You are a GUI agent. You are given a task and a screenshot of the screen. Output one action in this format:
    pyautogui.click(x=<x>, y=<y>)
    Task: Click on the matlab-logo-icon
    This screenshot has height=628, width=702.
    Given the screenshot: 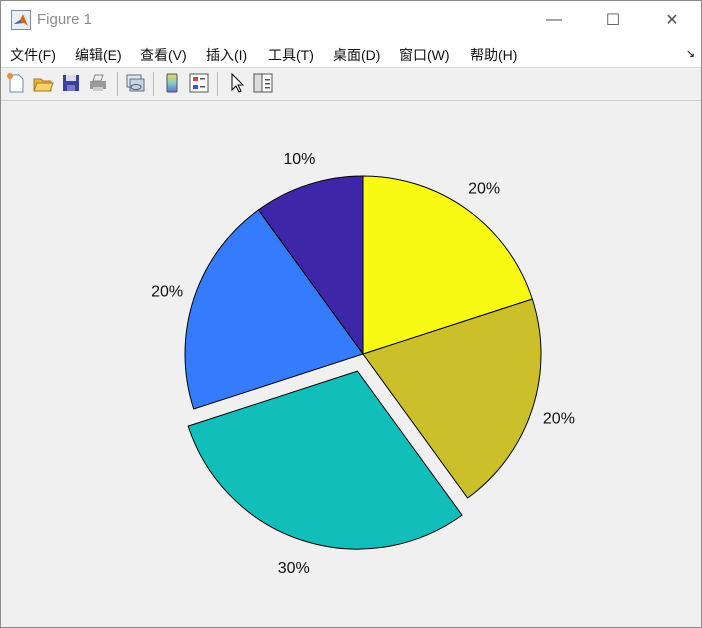 What is the action you would take?
    pyautogui.click(x=21, y=20)
    